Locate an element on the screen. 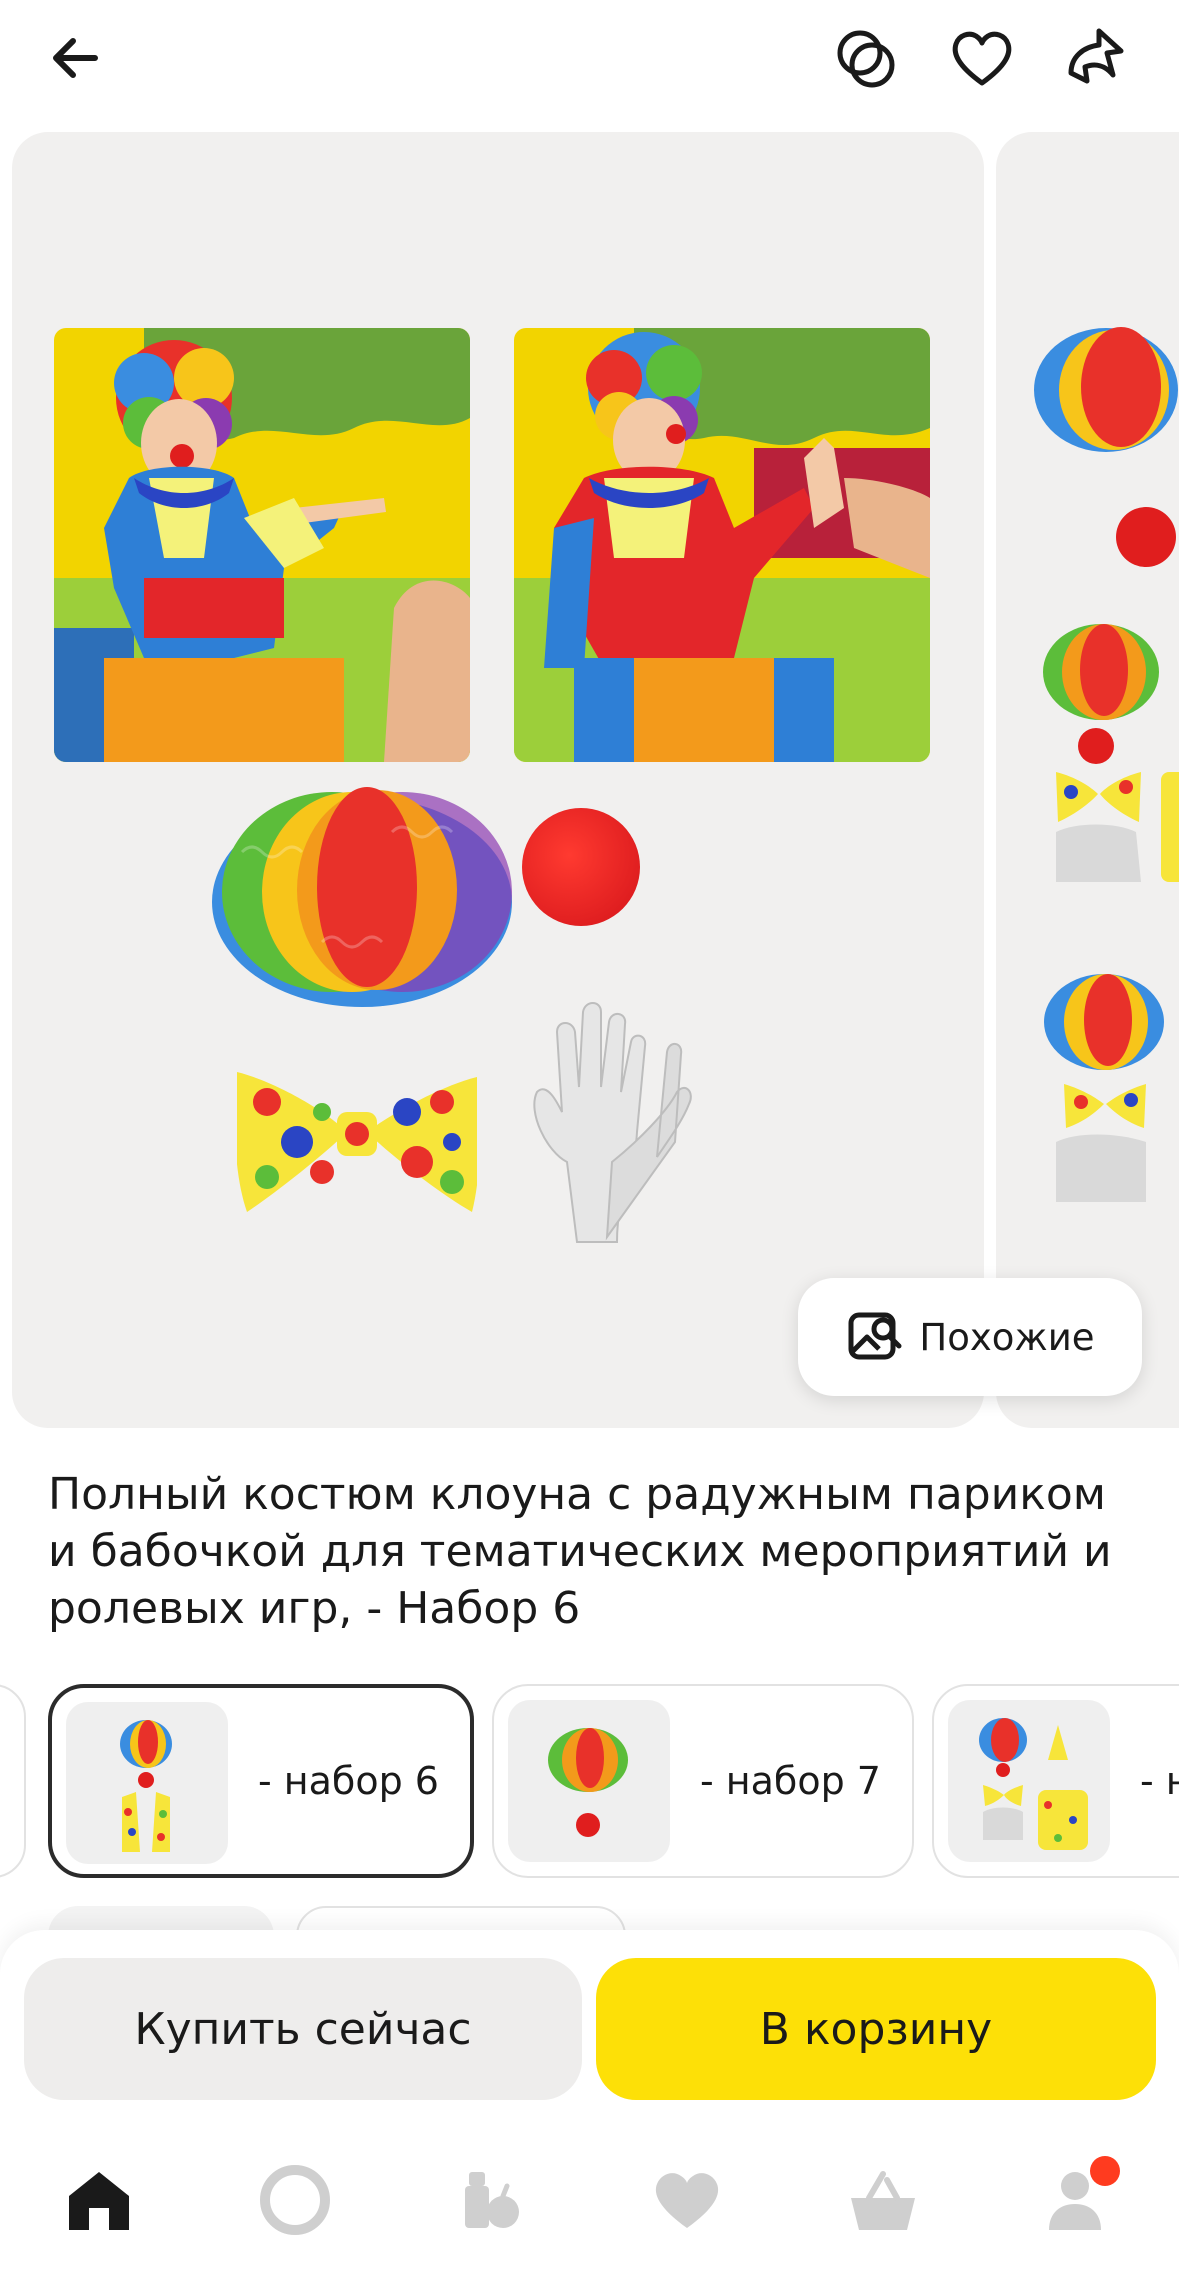  home-icon is located at coordinates (99, 2201).